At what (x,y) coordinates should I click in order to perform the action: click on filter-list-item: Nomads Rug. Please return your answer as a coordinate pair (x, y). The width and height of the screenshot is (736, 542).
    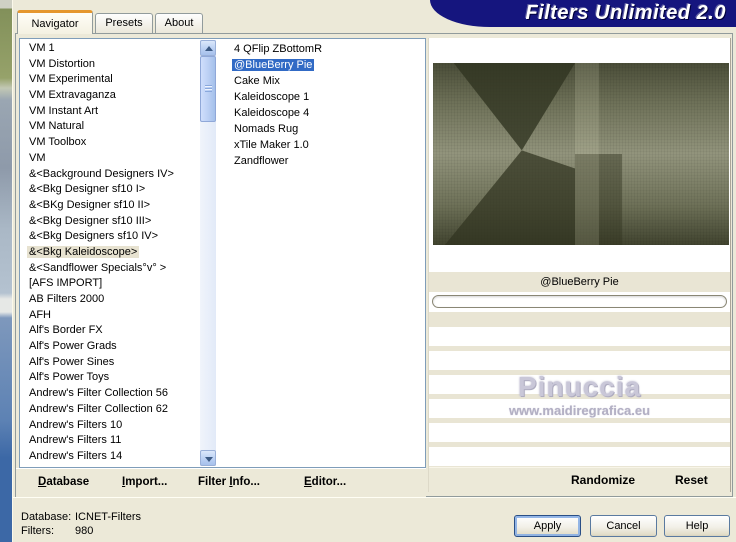
    Looking at the image, I should click on (322, 129).